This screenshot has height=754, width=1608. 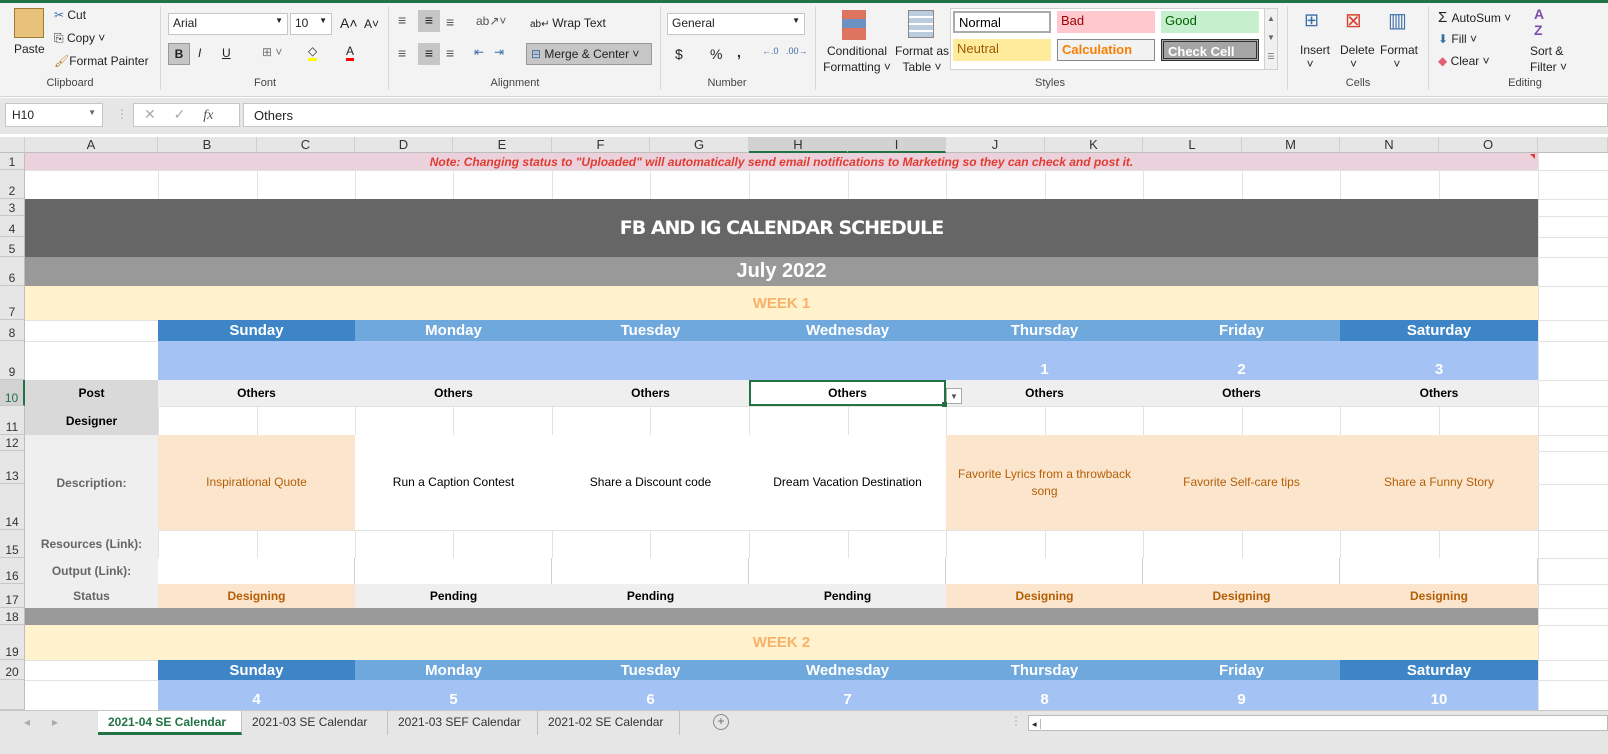 I want to click on row-header-6: 6, so click(x=12, y=271).